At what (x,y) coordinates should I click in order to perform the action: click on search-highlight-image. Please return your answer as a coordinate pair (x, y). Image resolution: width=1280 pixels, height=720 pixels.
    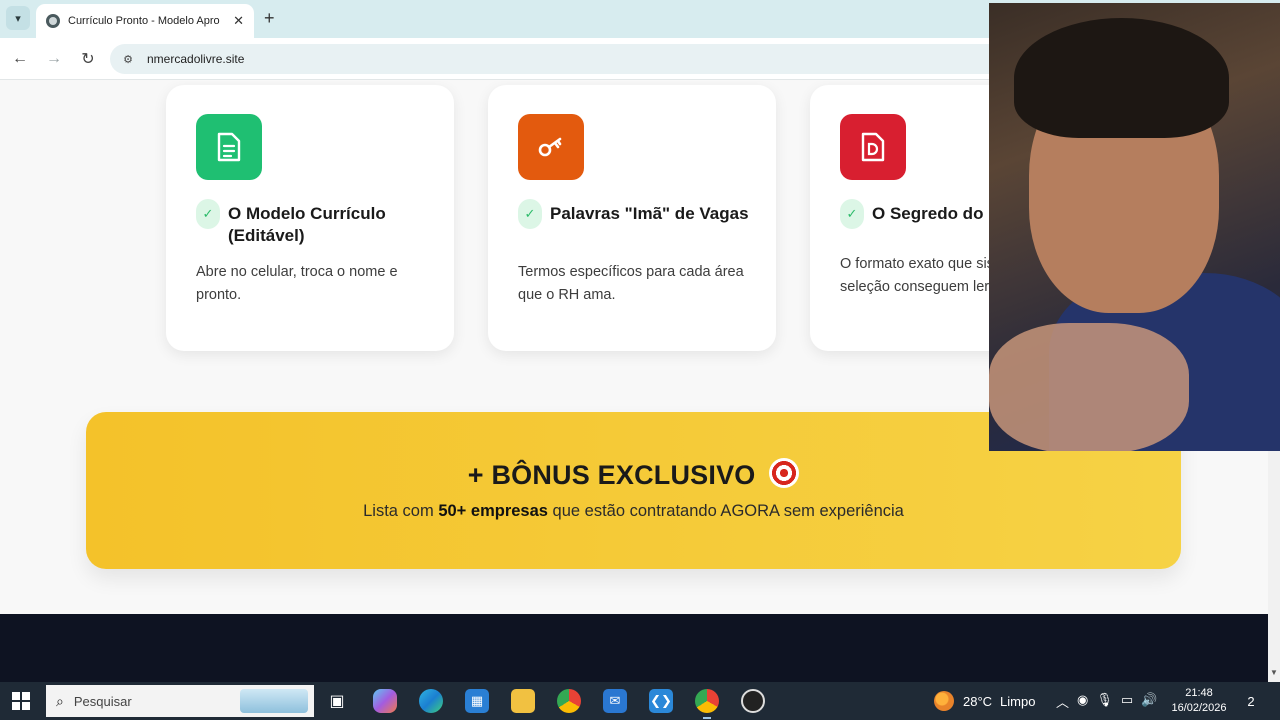
    Looking at the image, I should click on (274, 701).